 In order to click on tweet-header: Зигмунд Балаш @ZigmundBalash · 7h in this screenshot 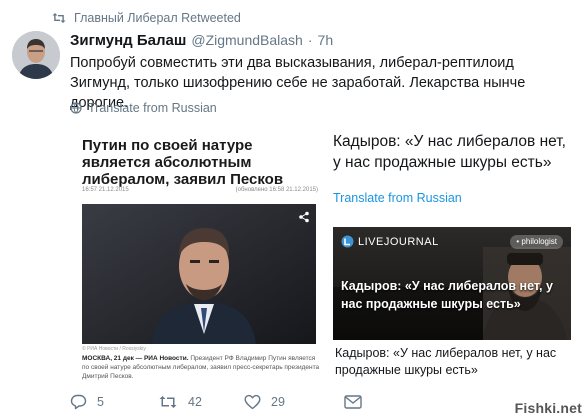, I will do `click(201, 41)`.